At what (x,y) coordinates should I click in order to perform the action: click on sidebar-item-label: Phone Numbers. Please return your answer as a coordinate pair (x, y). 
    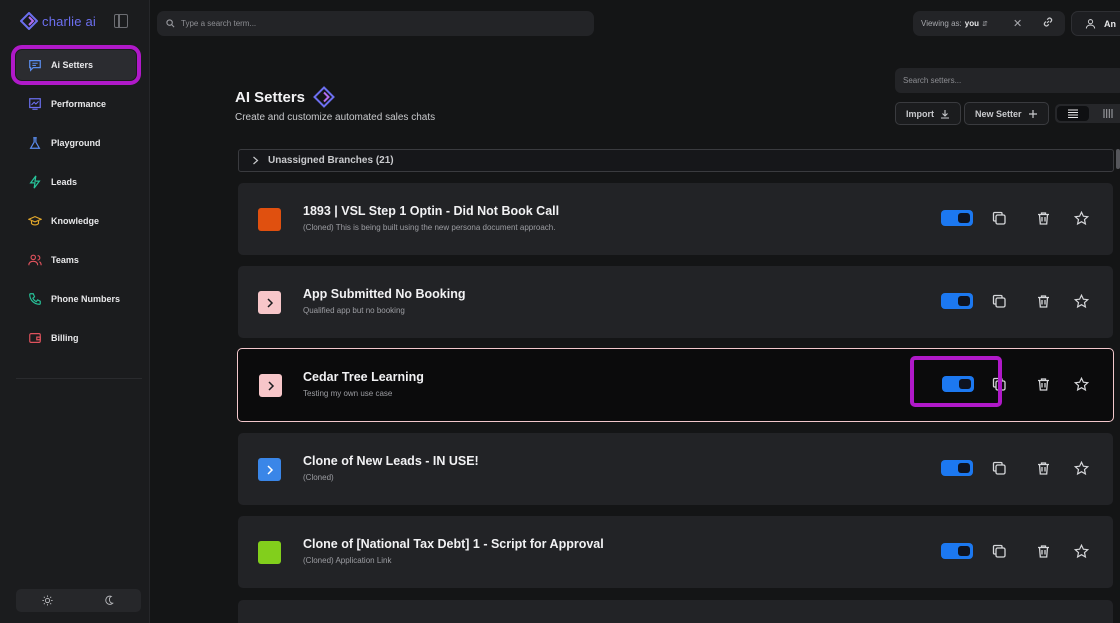
    Looking at the image, I should click on (86, 299).